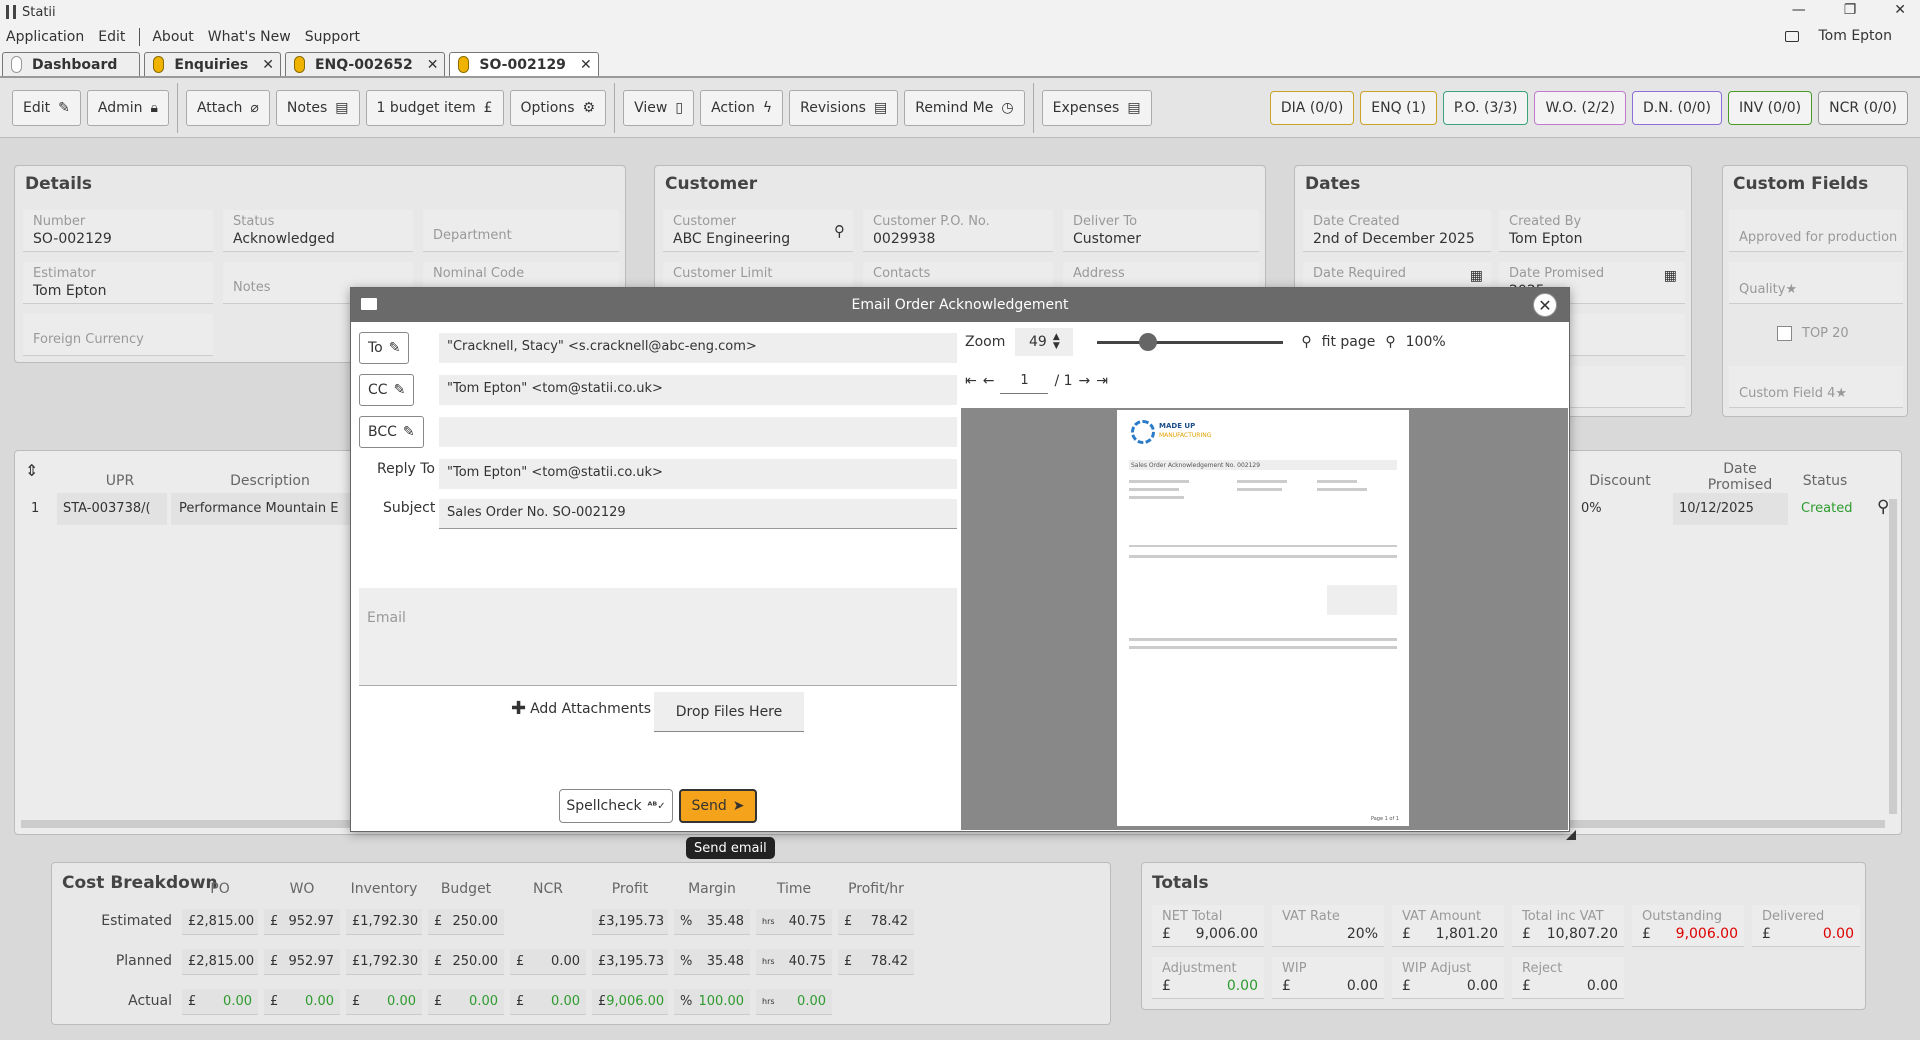  I want to click on cc-input: "Tom Epton" <tom@statii.co.uk>, so click(698, 390).